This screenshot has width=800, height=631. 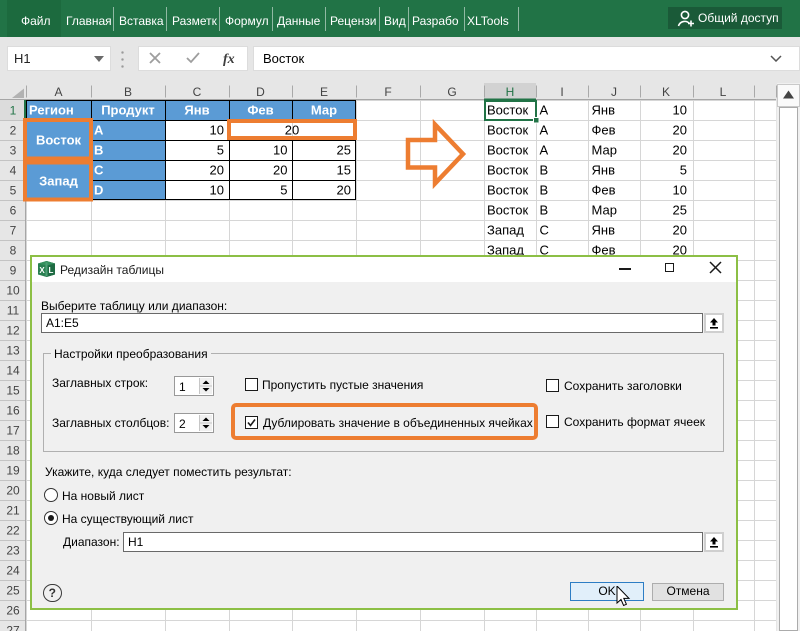 What do you see at coordinates (324, 92) in the screenshot?
I see `svg-text: E` at bounding box center [324, 92].